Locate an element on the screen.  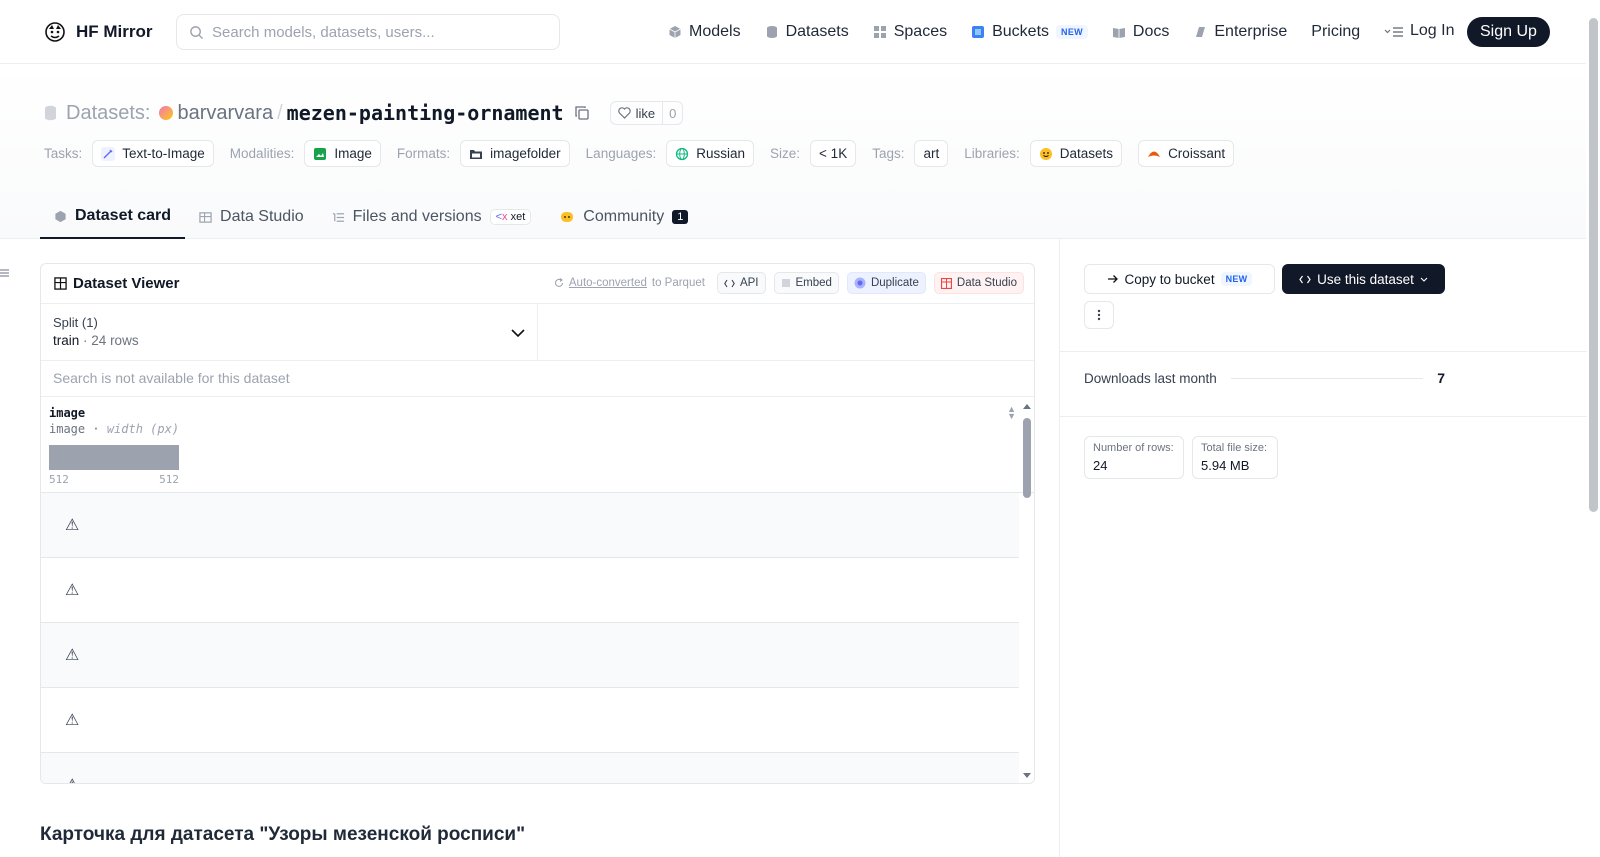
use-this-dataset-button: Use this dataset is located at coordinates (1363, 279).